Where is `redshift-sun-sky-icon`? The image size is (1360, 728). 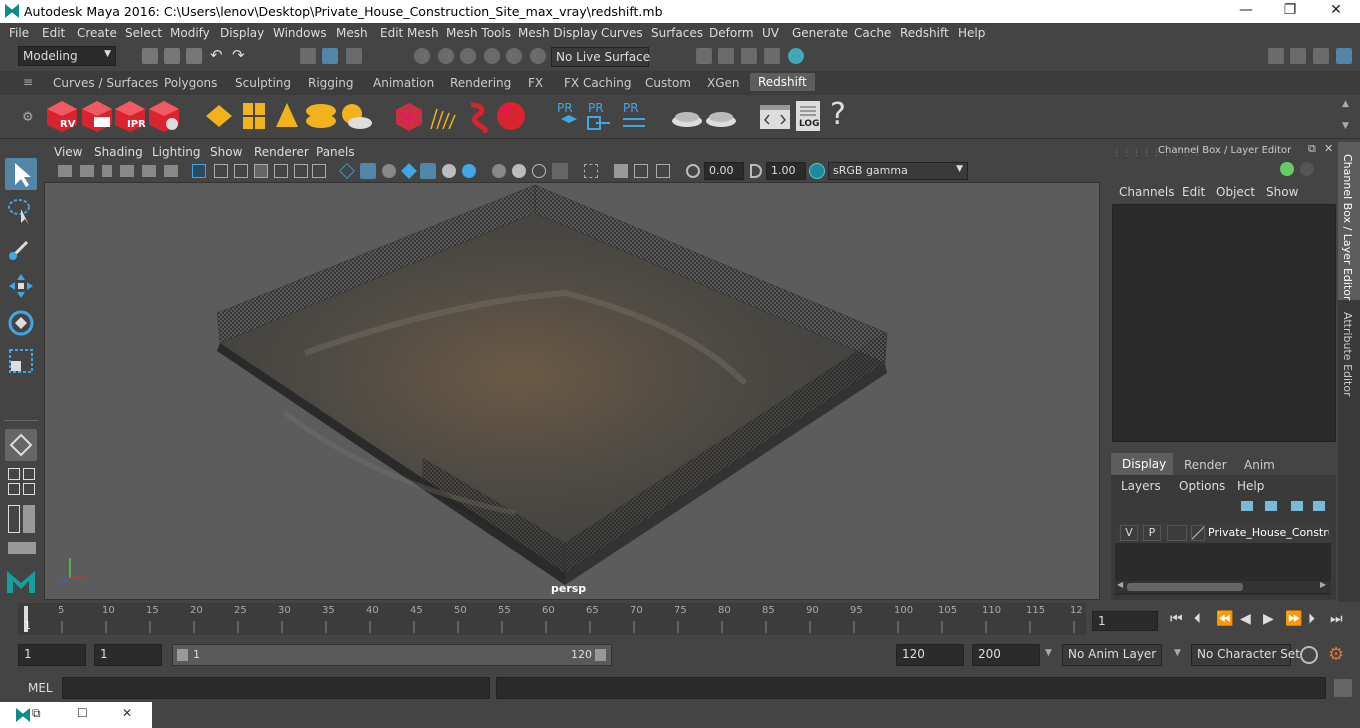
redshift-sun-sky-icon is located at coordinates (355, 116).